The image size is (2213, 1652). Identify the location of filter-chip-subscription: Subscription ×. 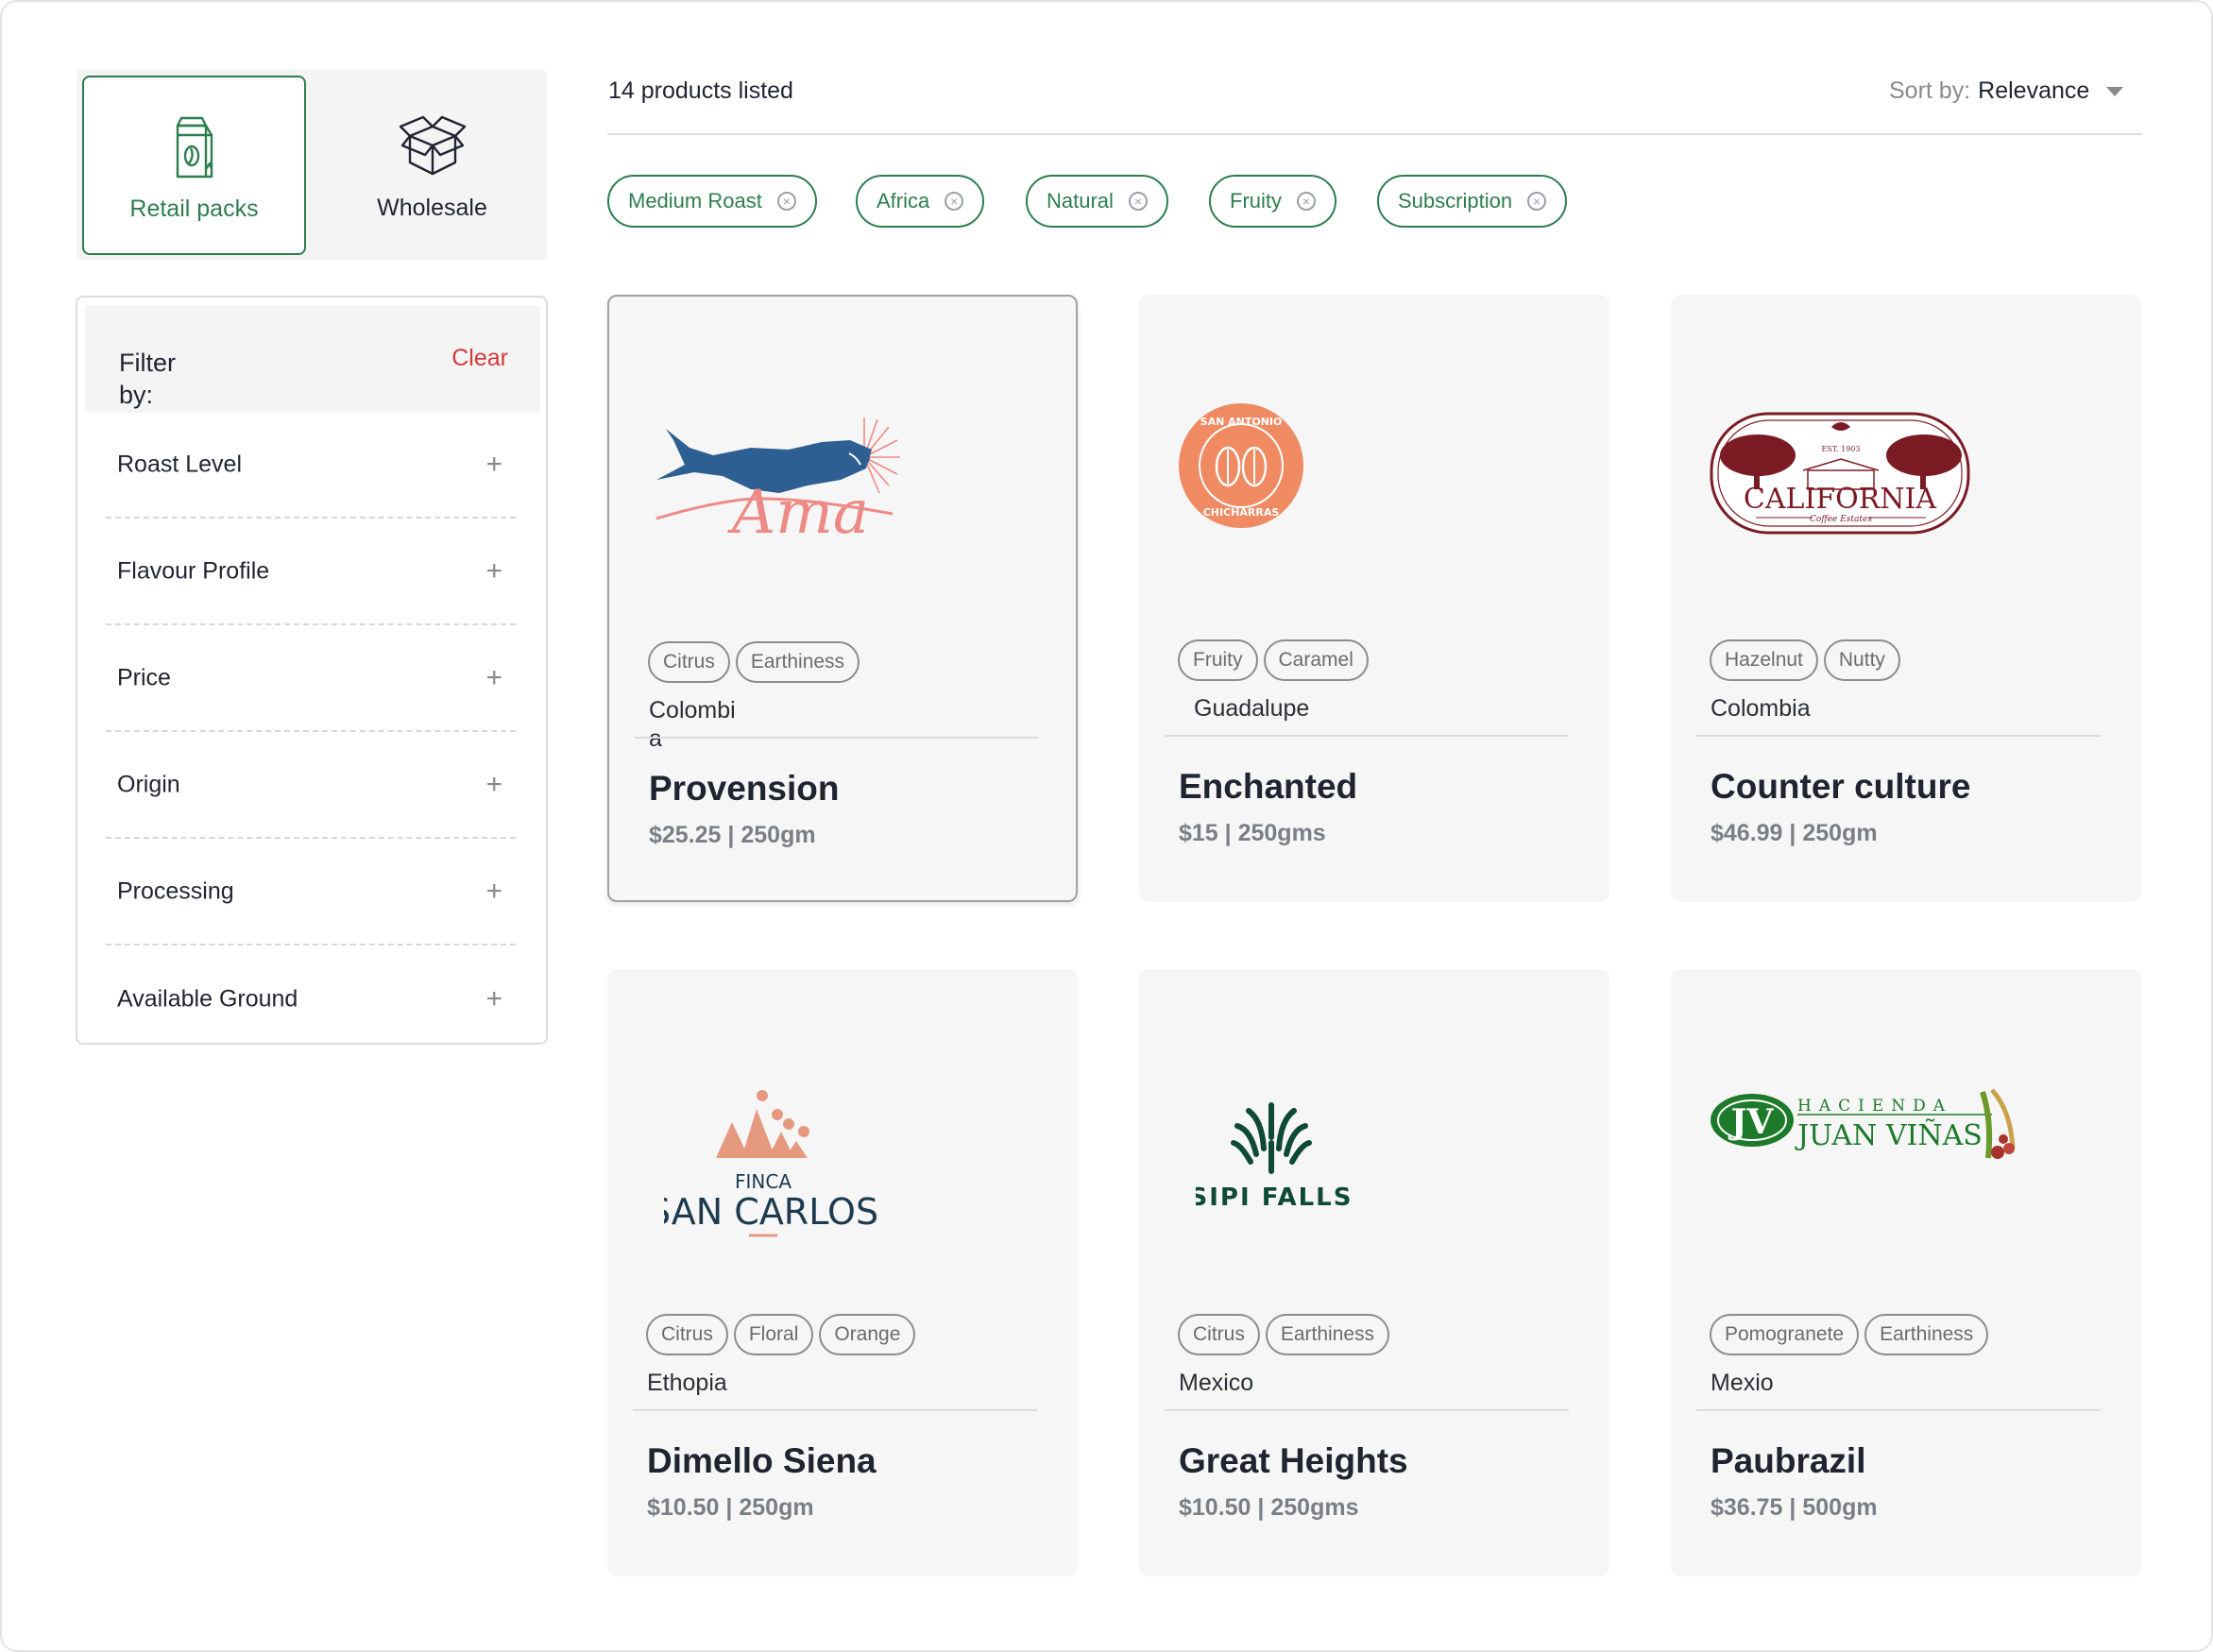
(1472, 202).